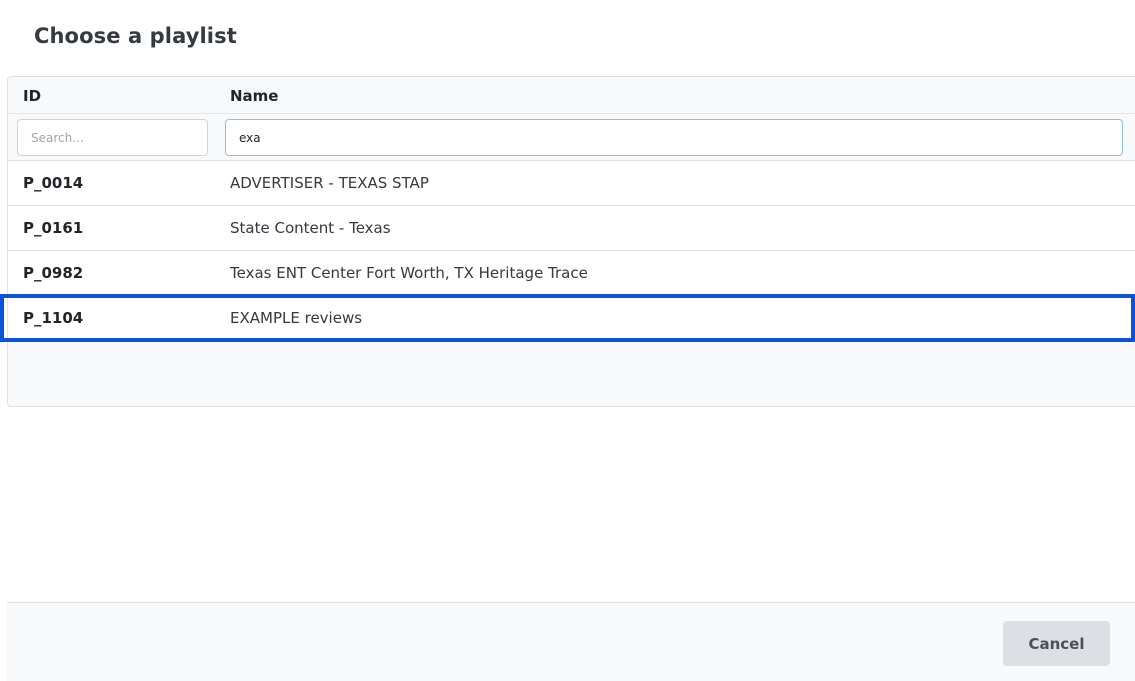 This screenshot has height=681, width=1135. I want to click on row-id: P_0982, so click(53, 273).